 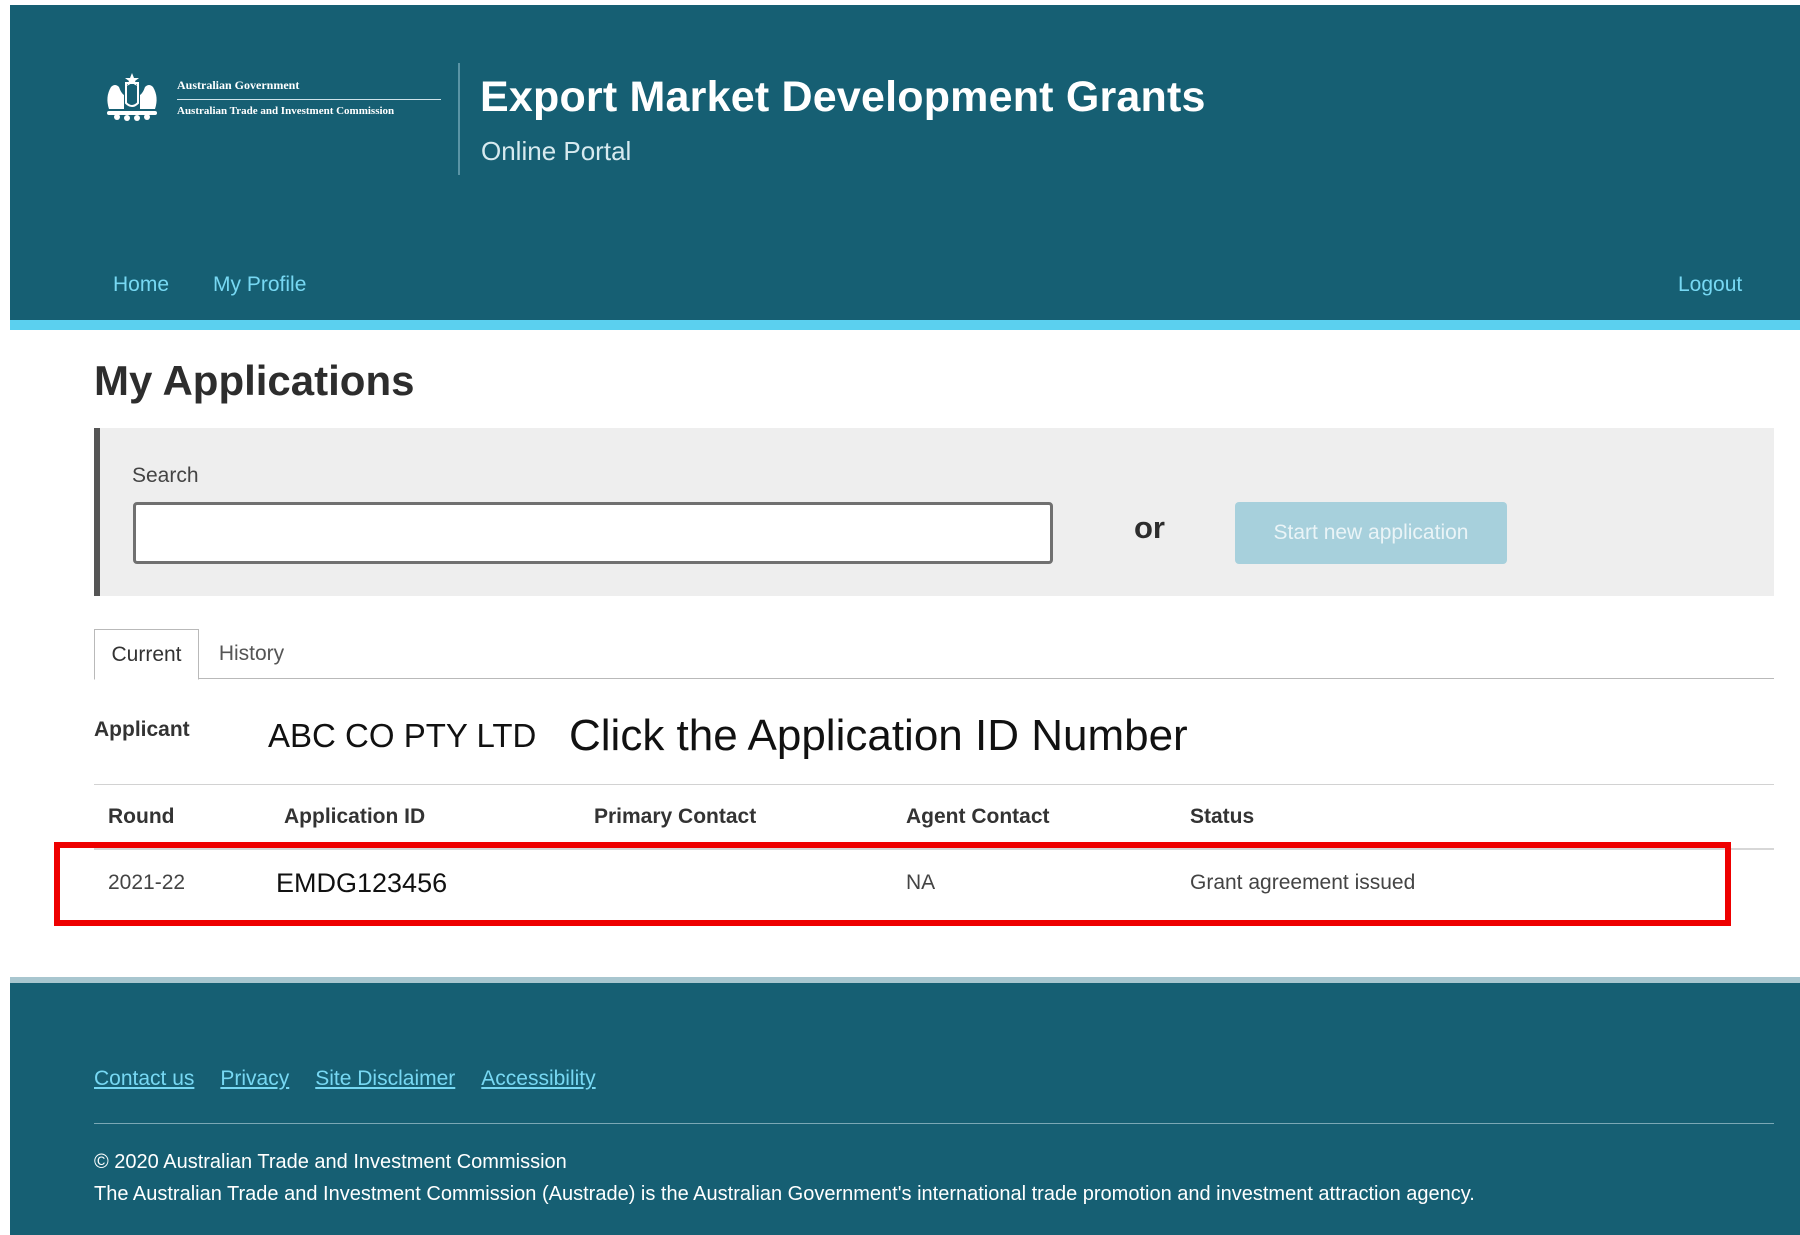 I want to click on logo-line-government: Australian Government, so click(x=309, y=89).